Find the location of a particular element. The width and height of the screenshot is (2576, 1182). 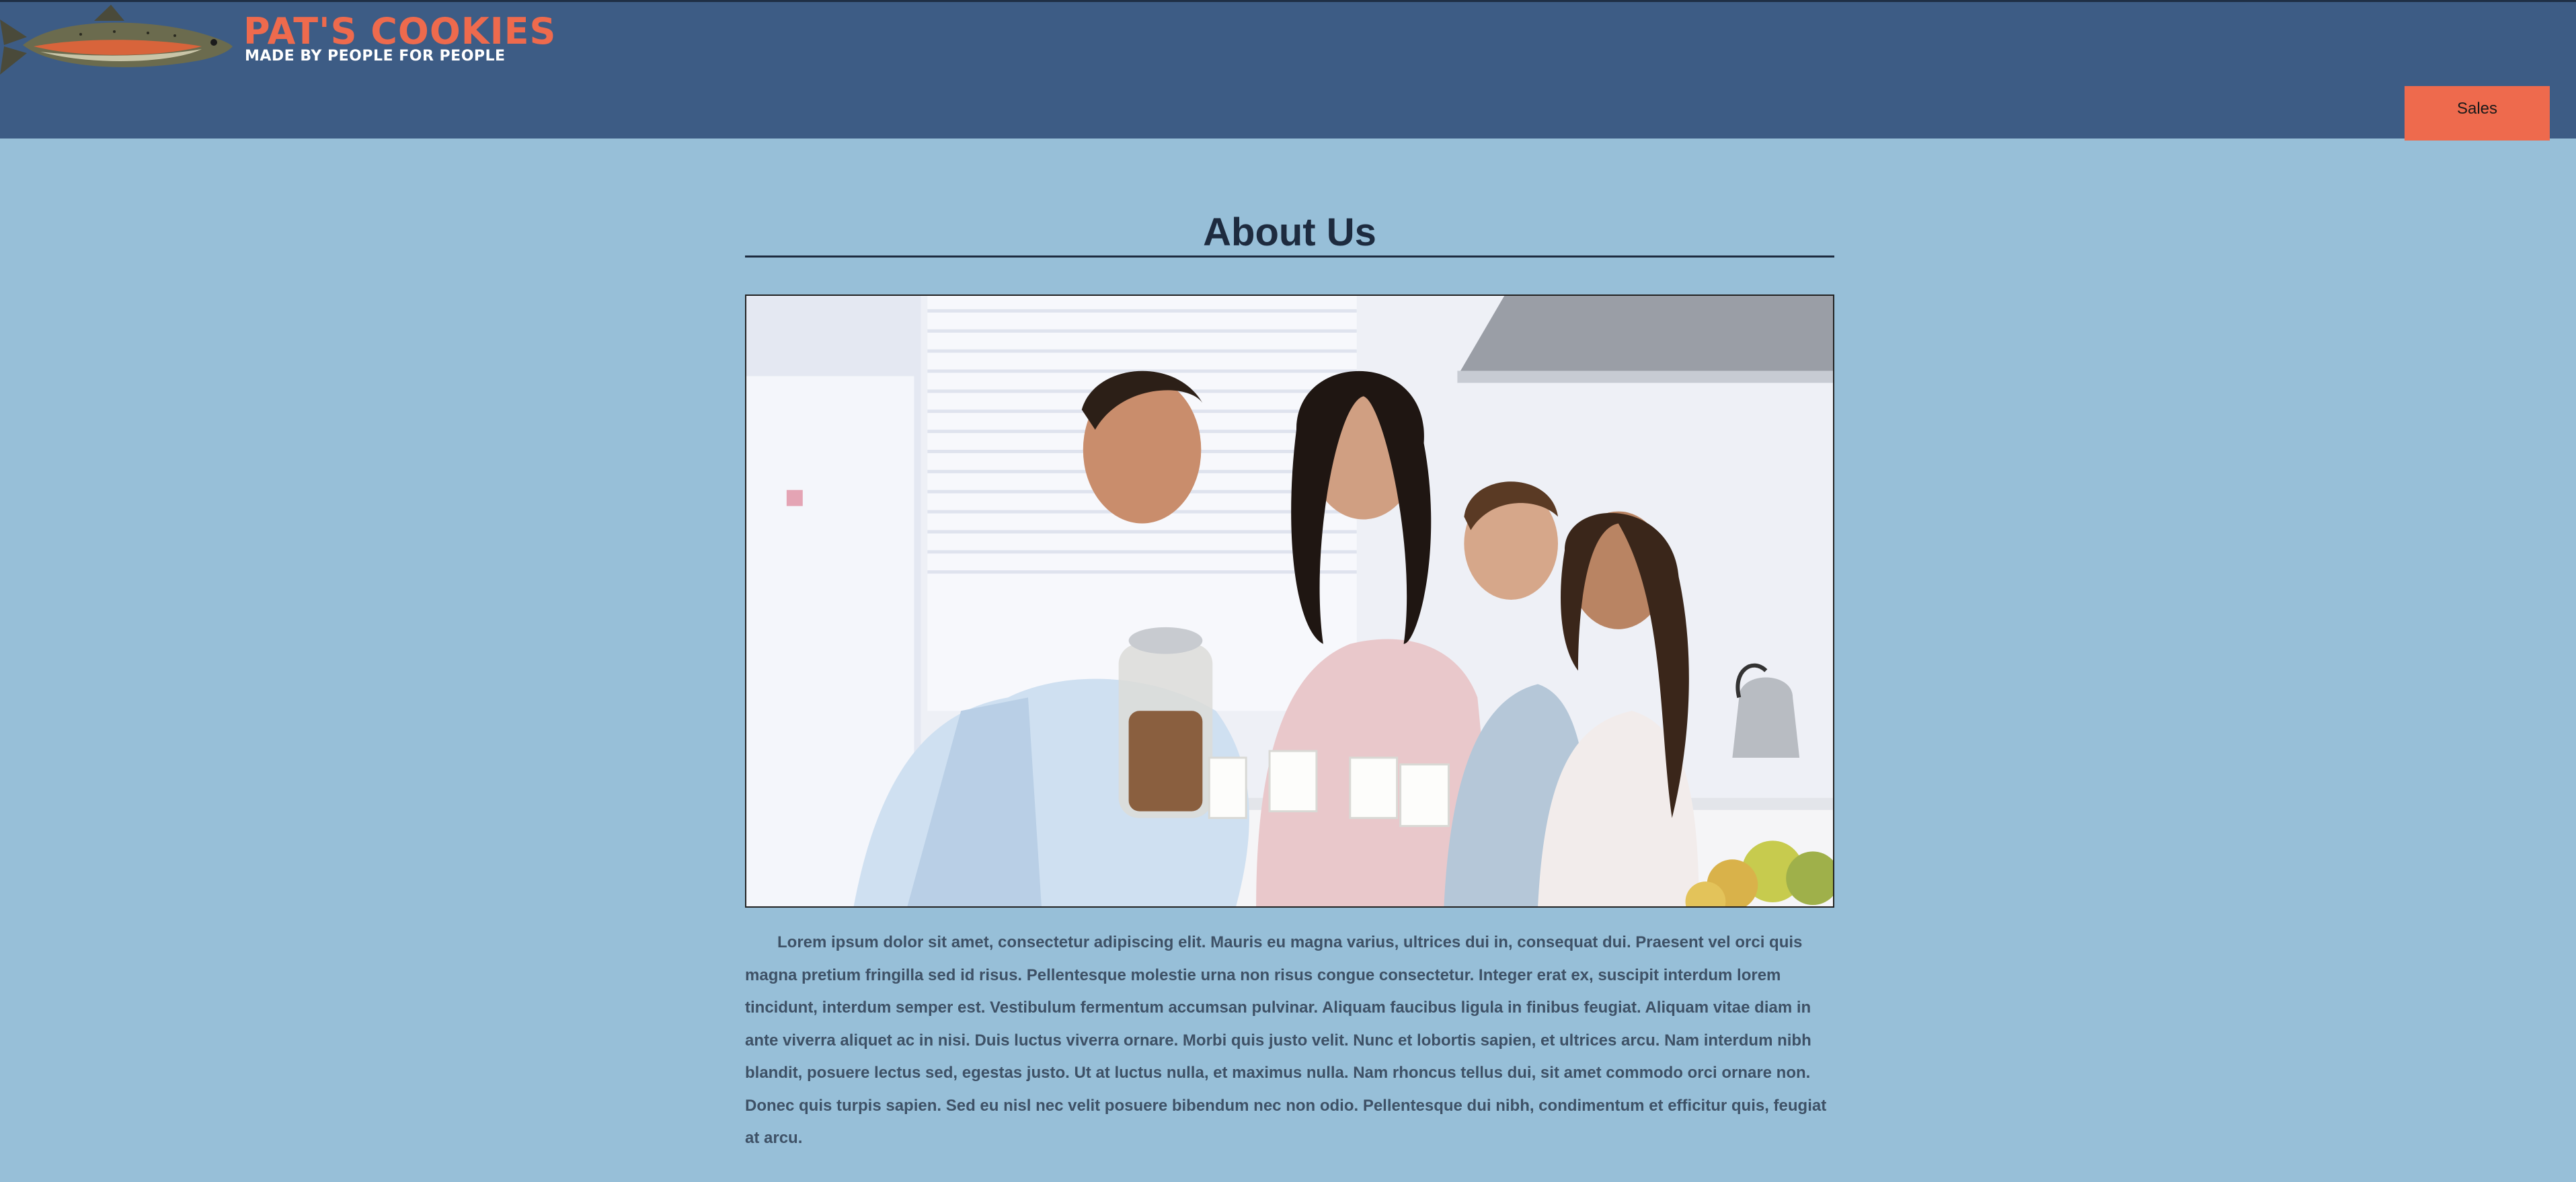

brand-tagline: MADE BY PEOPLE FOR PEOPLE is located at coordinates (375, 56).